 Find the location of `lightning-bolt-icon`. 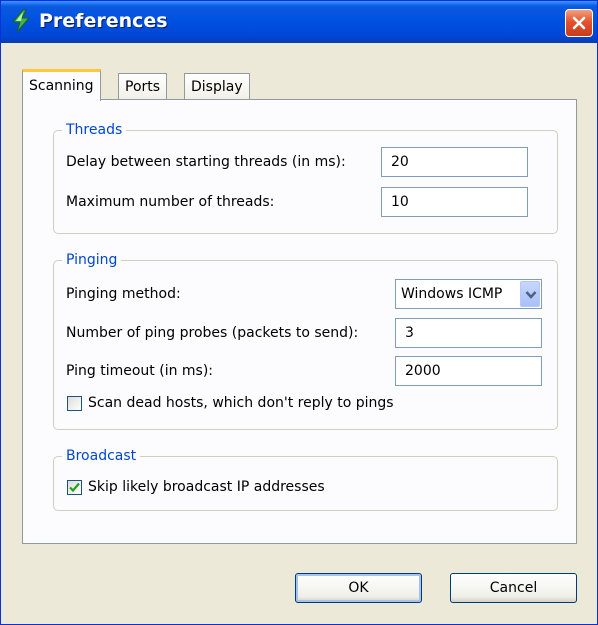

lightning-bolt-icon is located at coordinates (21, 21).